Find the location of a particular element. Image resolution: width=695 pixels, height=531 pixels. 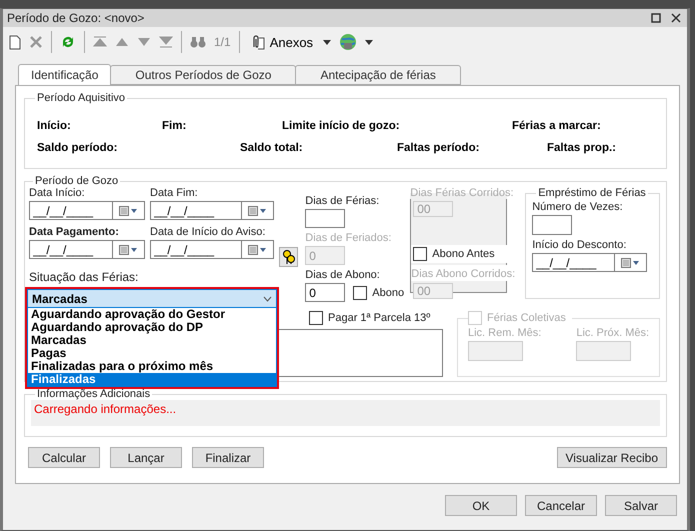

attachments-button: Anexos is located at coordinates (282, 42).